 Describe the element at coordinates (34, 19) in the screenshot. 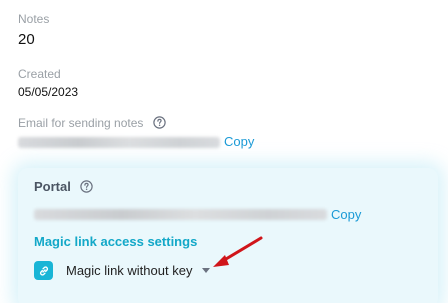

I see `notes-label: Notes` at that location.